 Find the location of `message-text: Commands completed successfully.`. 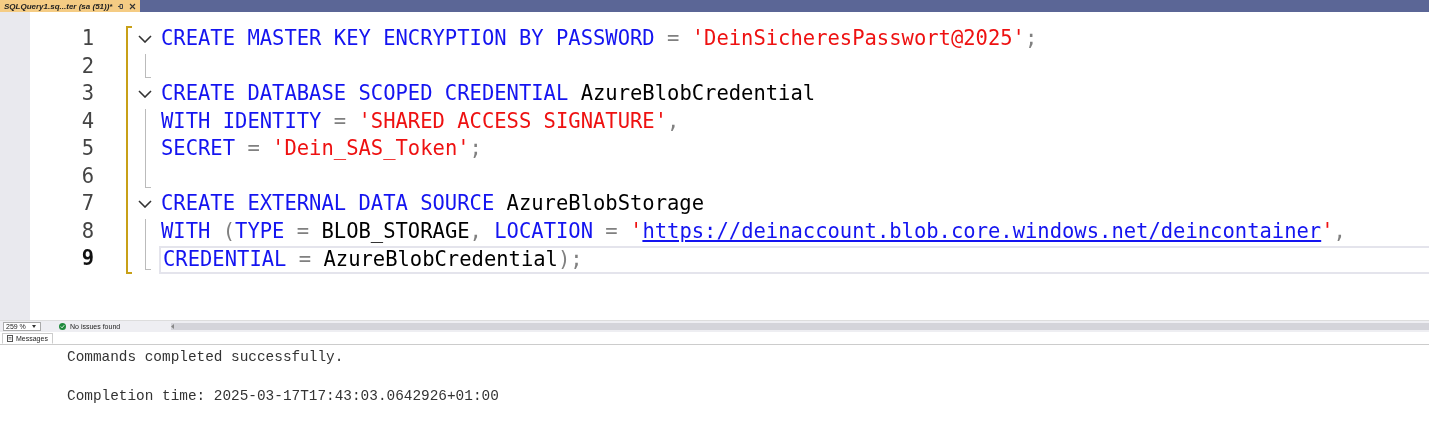

message-text: Commands completed successfully. is located at coordinates (206, 357).